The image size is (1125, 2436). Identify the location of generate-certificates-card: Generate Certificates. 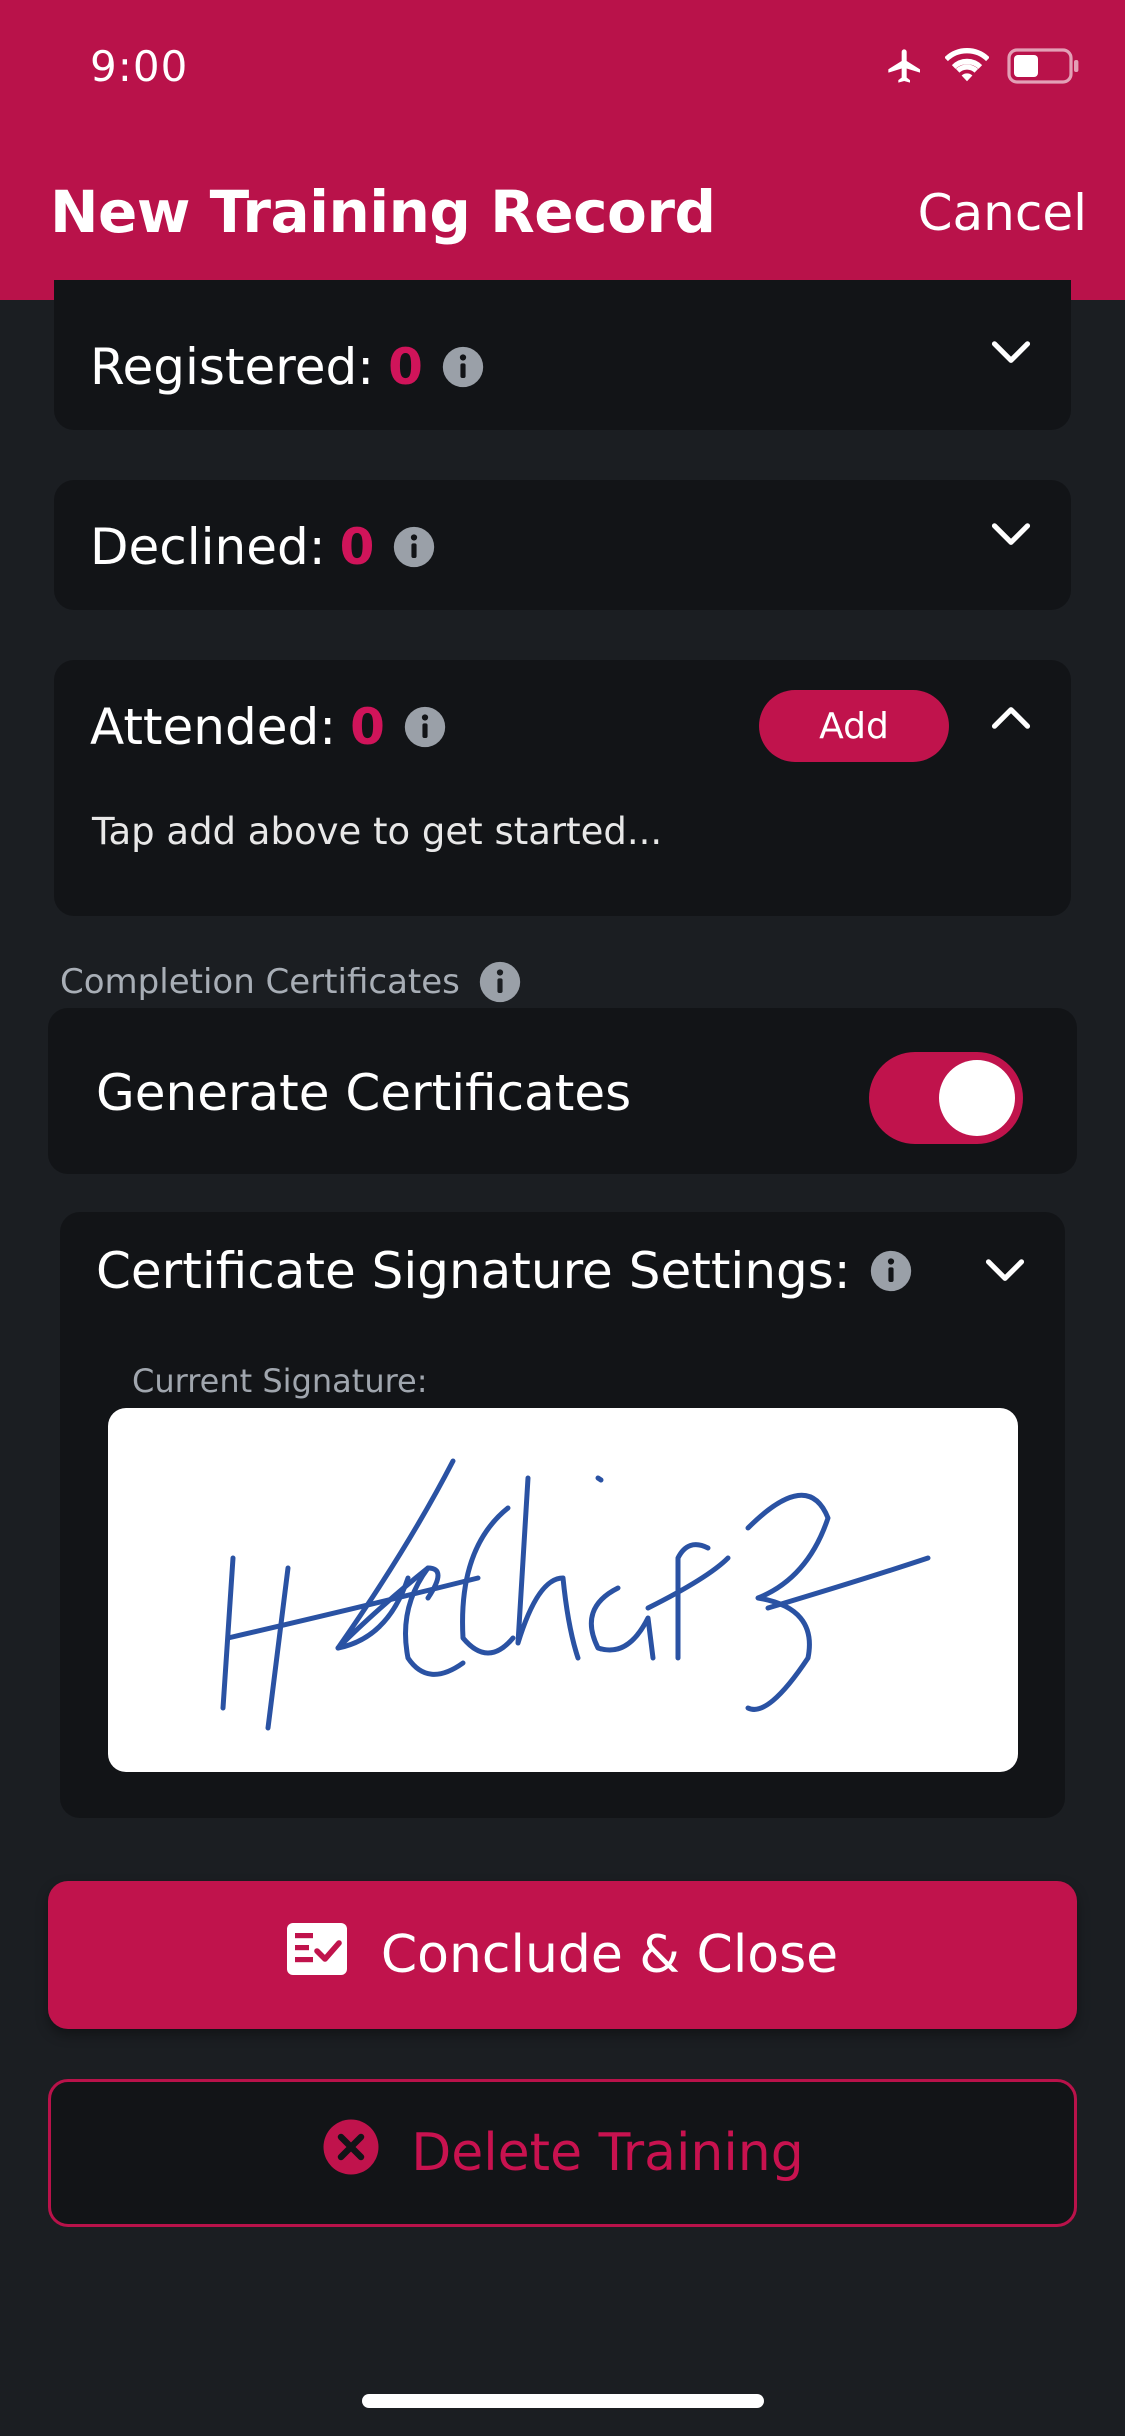
(562, 1091).